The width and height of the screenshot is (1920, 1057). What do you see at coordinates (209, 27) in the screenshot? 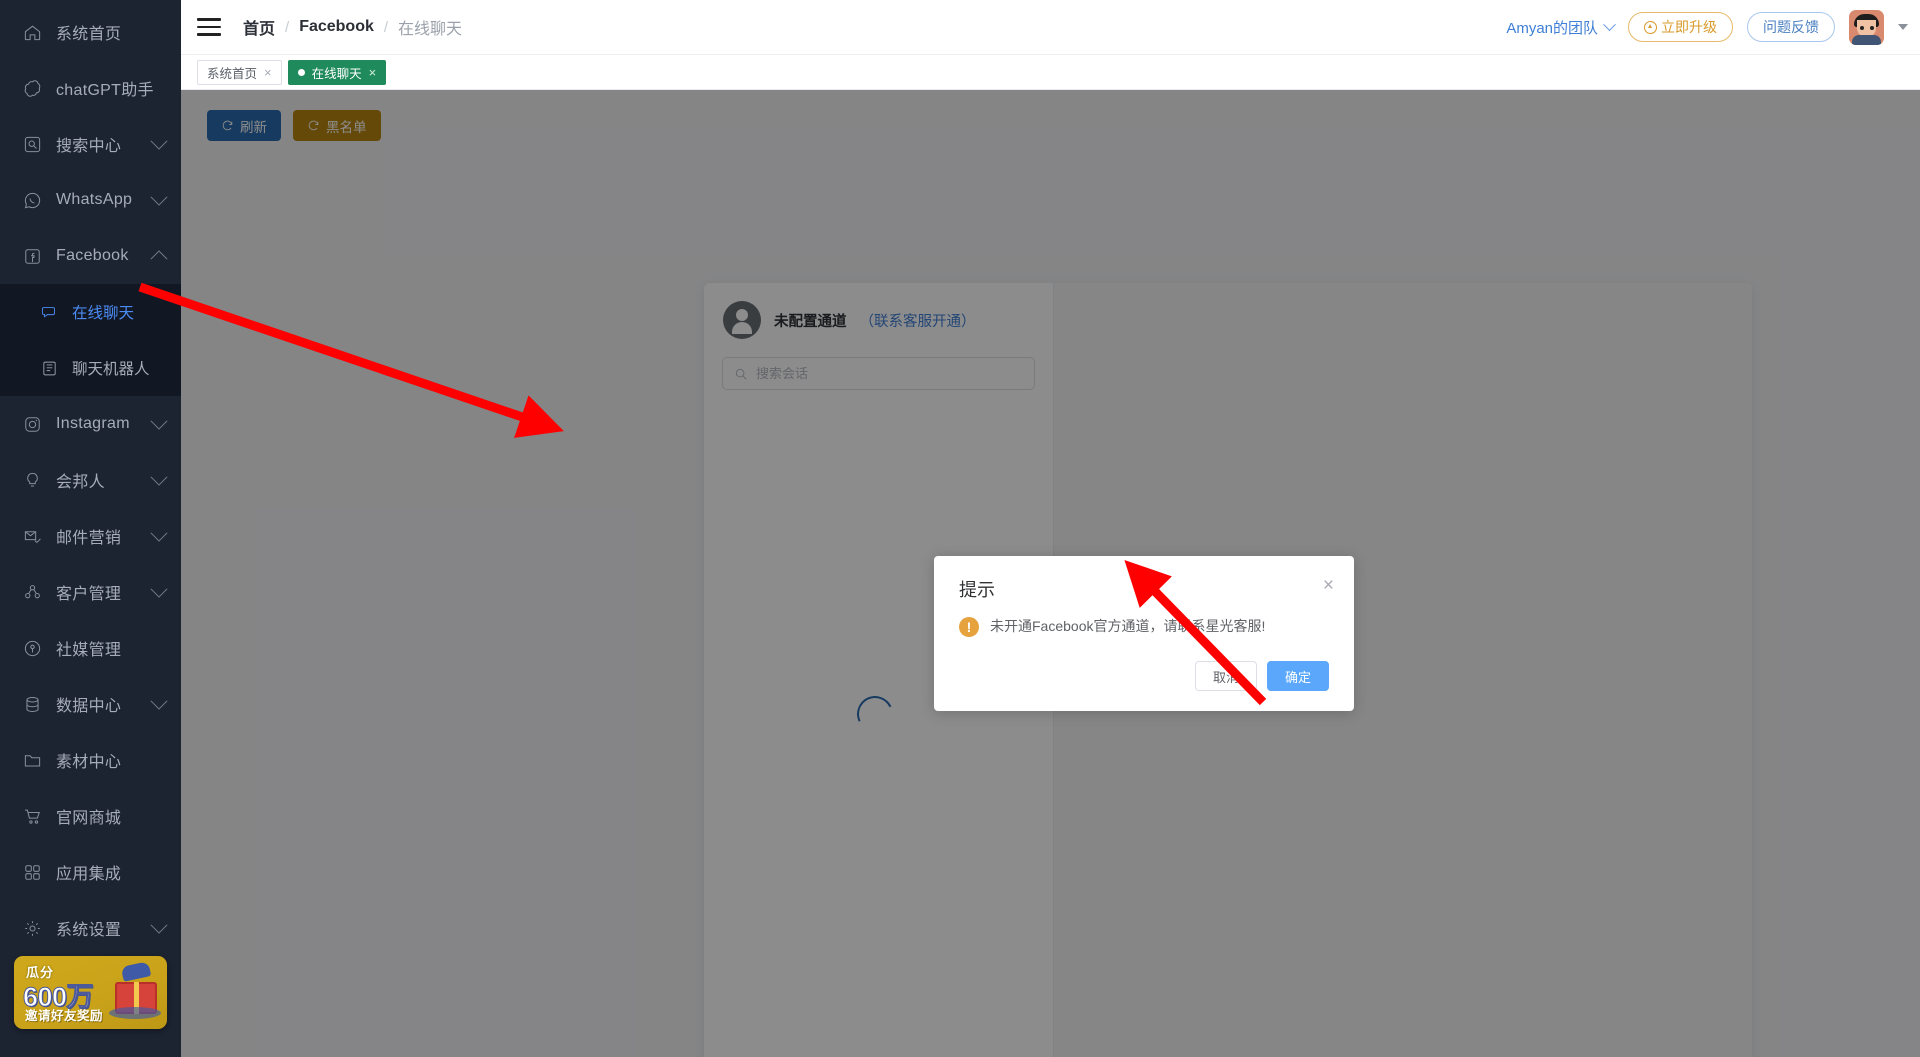
I see `menu-toggle-icon` at bounding box center [209, 27].